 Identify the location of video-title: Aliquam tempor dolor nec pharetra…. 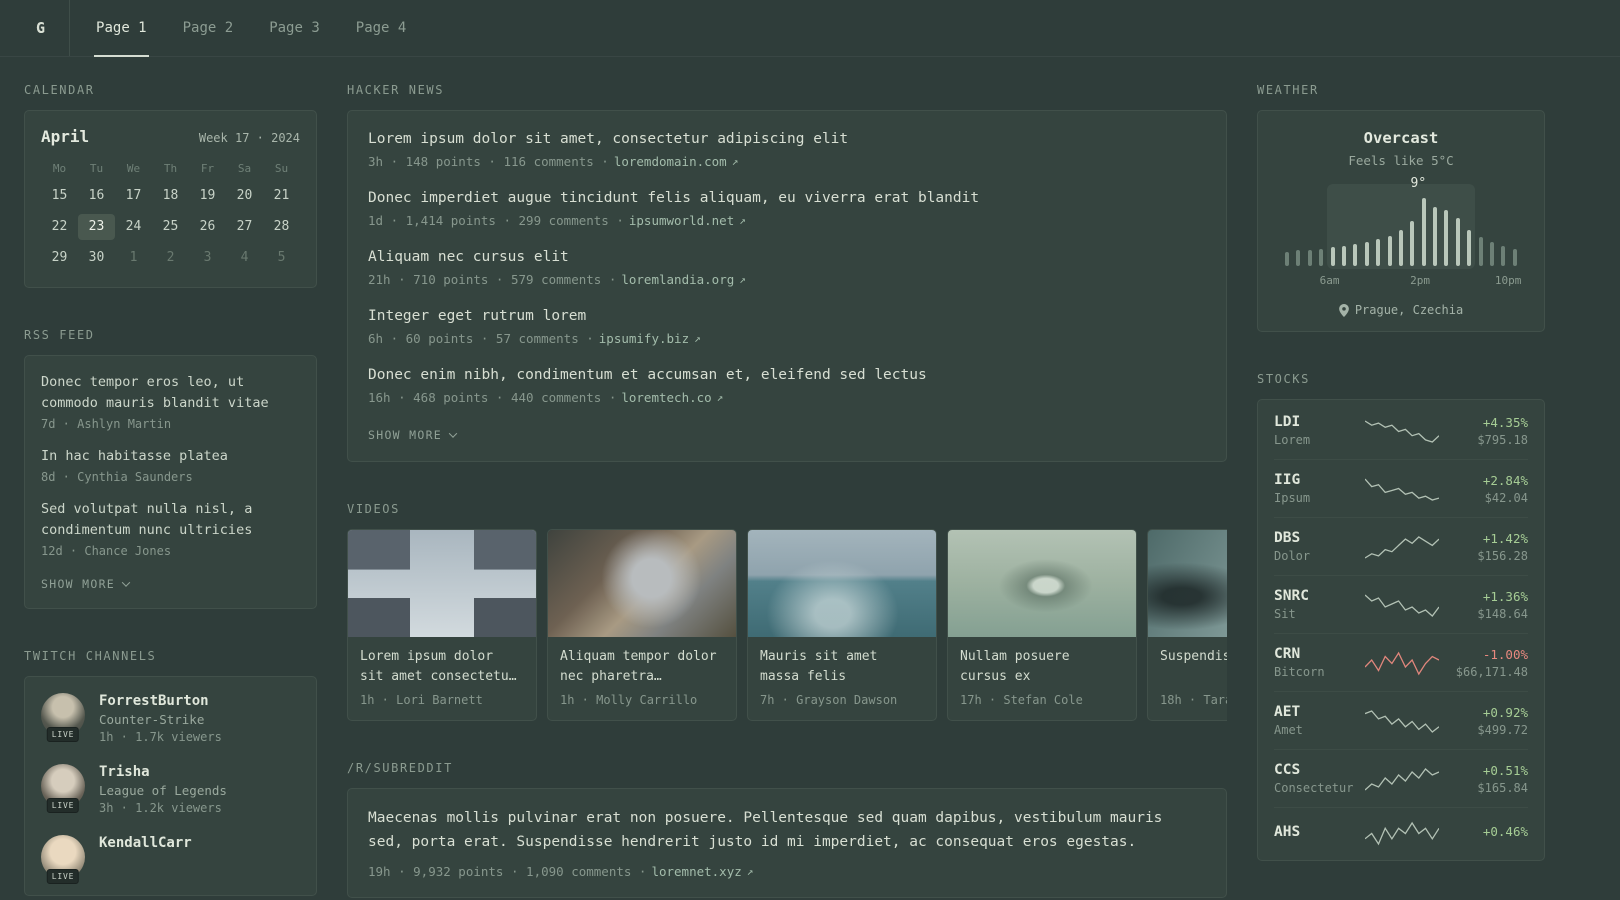
(642, 666).